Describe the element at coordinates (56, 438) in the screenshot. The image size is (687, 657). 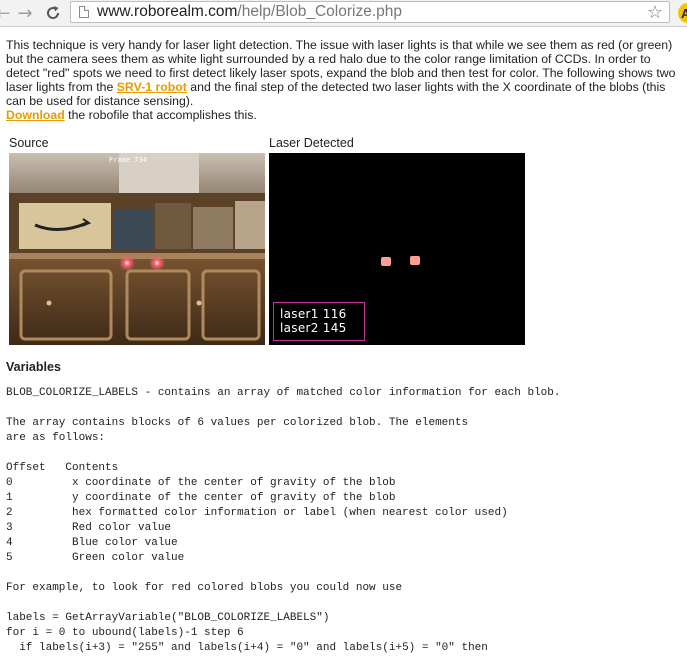
I see `array-description-2: are as follows:` at that location.